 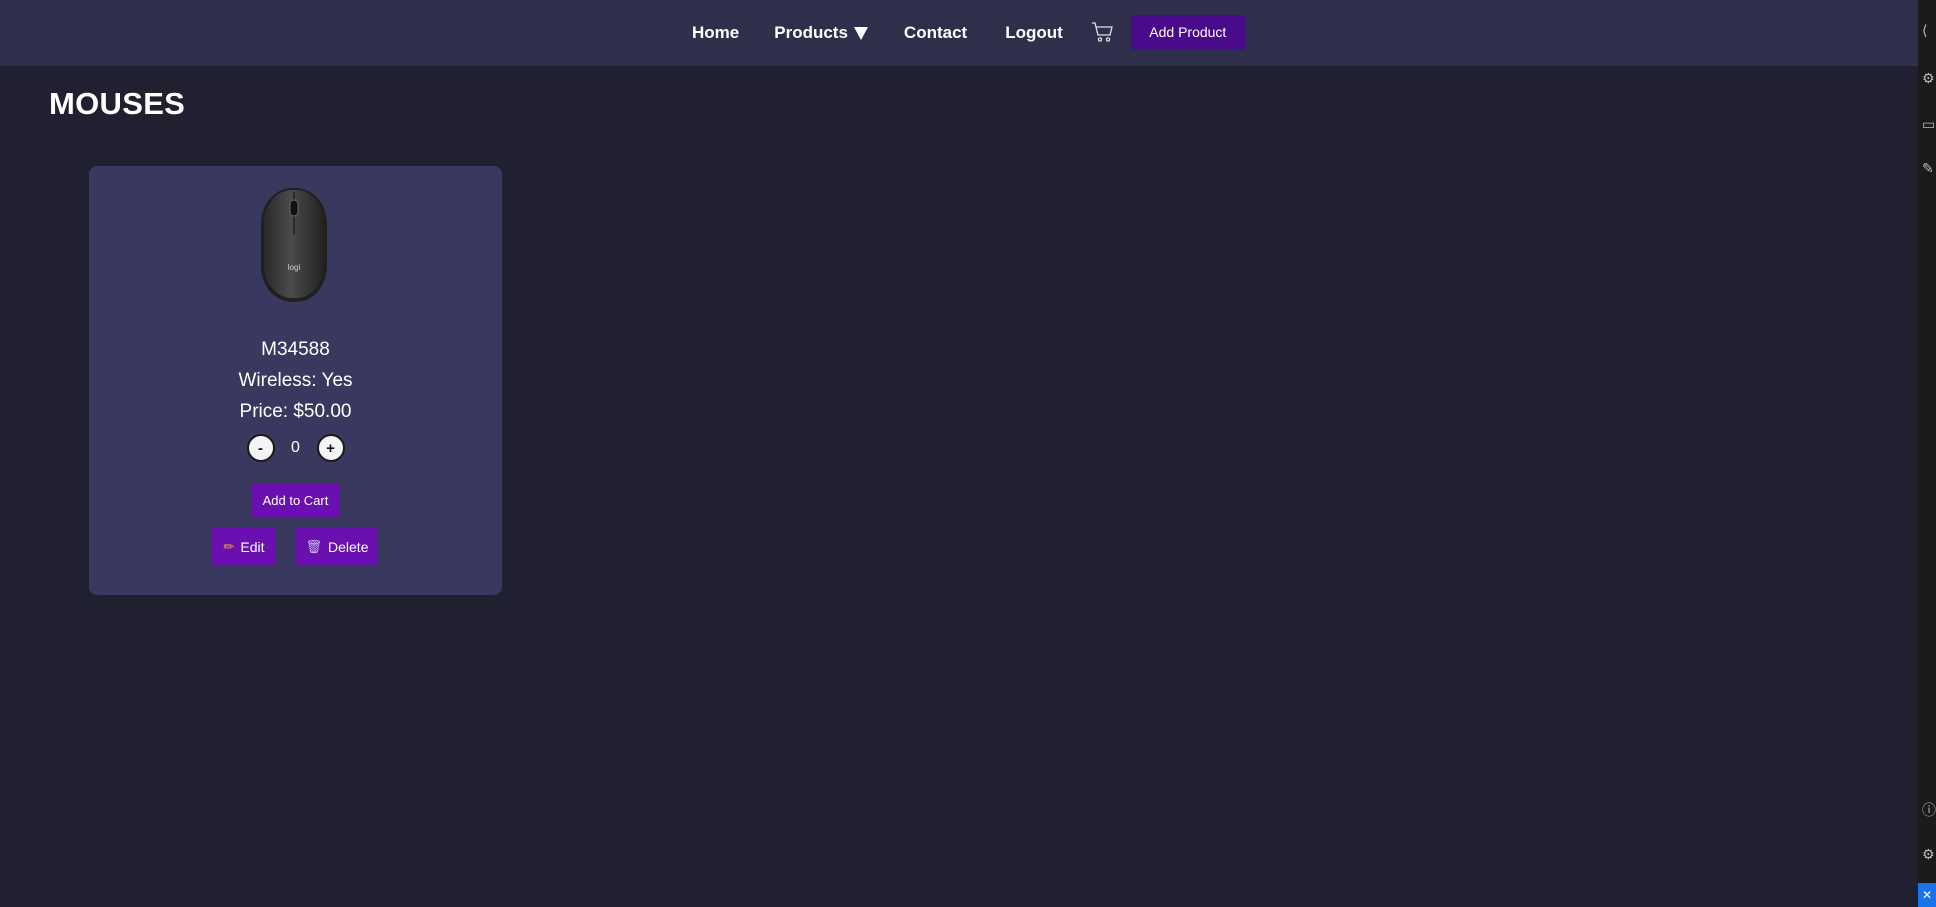 What do you see at coordinates (935, 33) in the screenshot?
I see `nav-contact-link: Contact` at bounding box center [935, 33].